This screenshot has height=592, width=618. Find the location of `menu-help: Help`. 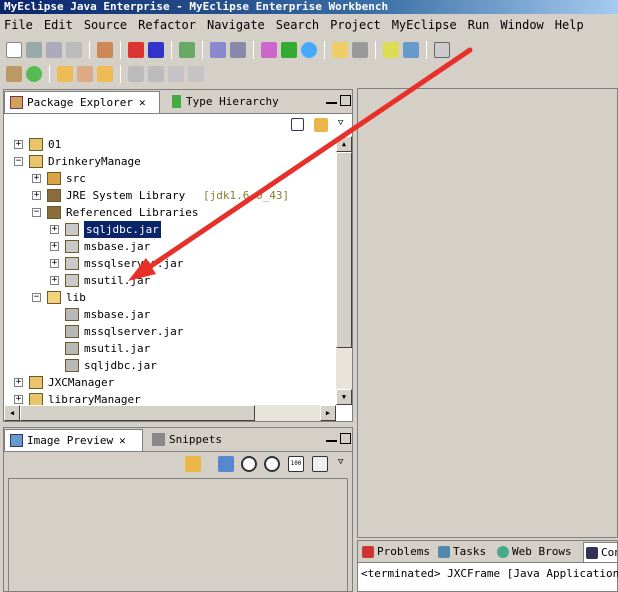

menu-help: Help is located at coordinates (569, 25).